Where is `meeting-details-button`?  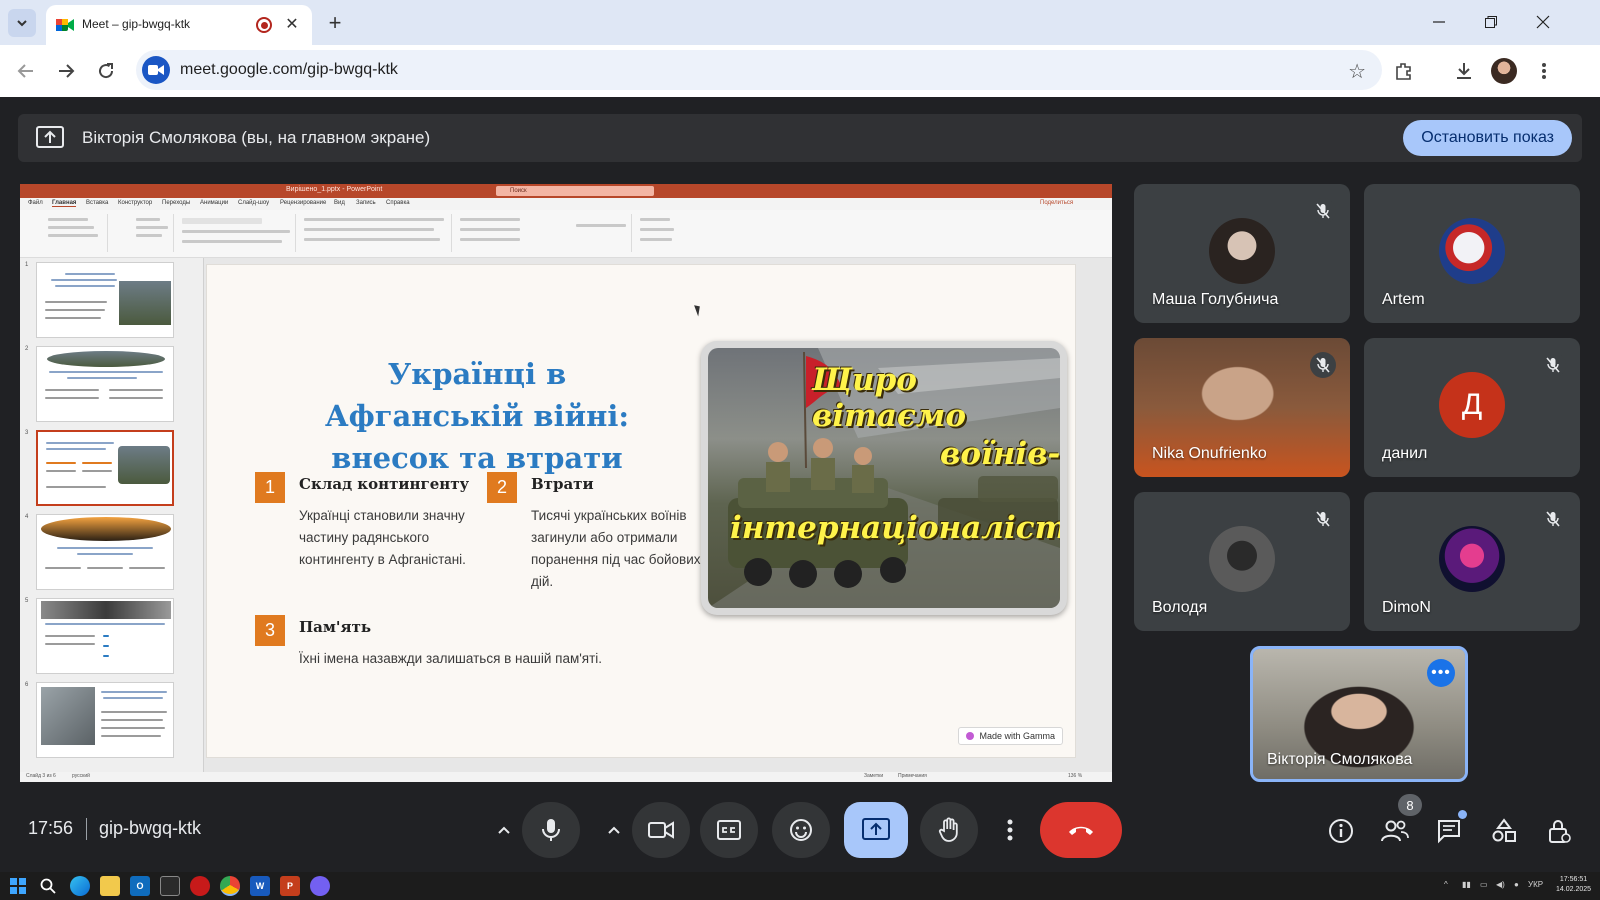
meeting-details-button is located at coordinates (1341, 831).